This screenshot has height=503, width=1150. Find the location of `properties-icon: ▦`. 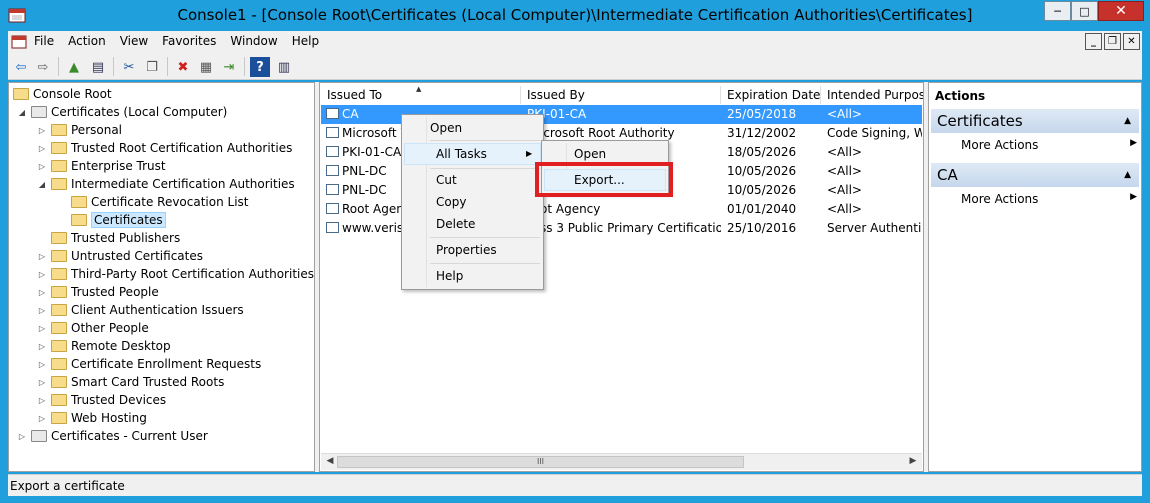

properties-icon: ▦ is located at coordinates (206, 67).